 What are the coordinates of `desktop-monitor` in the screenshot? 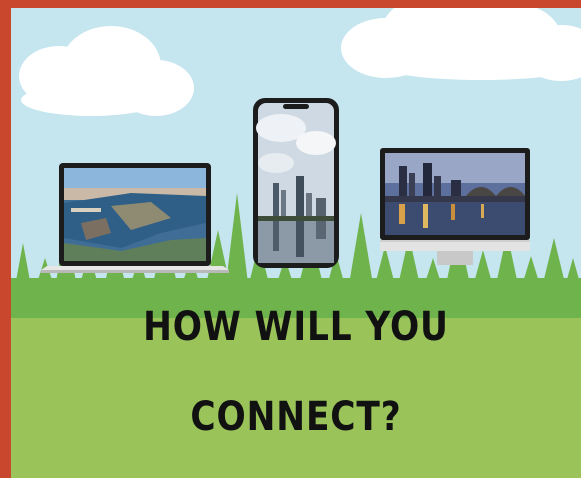 It's located at (455, 206).